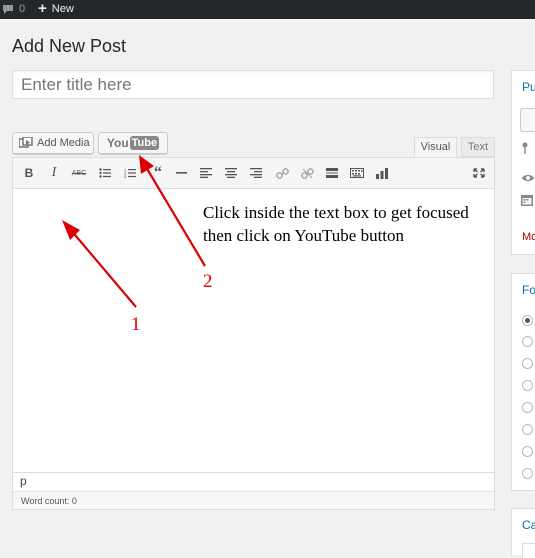 Image resolution: width=535 pixels, height=558 pixels. I want to click on eye-icon, so click(528, 175).